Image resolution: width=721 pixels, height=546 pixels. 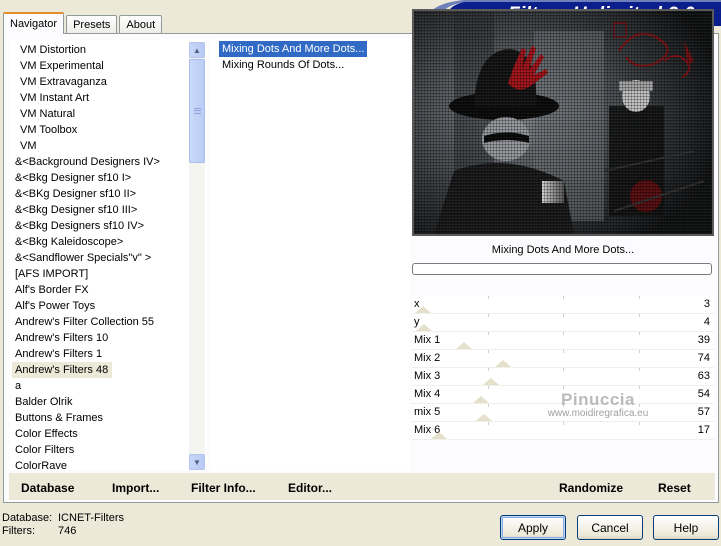 I want to click on category-item: Color Effects, so click(x=101, y=434).